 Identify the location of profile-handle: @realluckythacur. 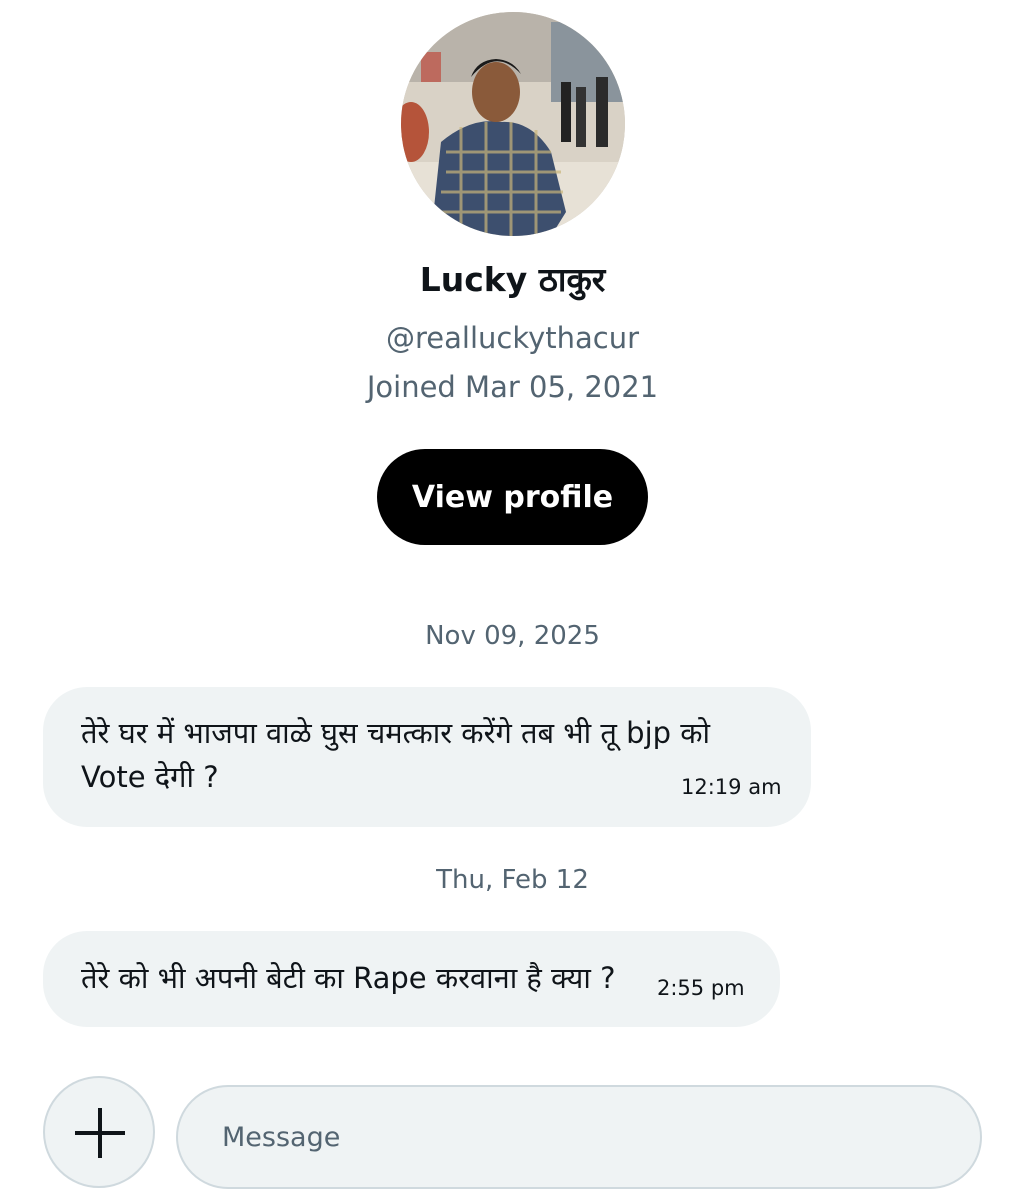
(512, 338).